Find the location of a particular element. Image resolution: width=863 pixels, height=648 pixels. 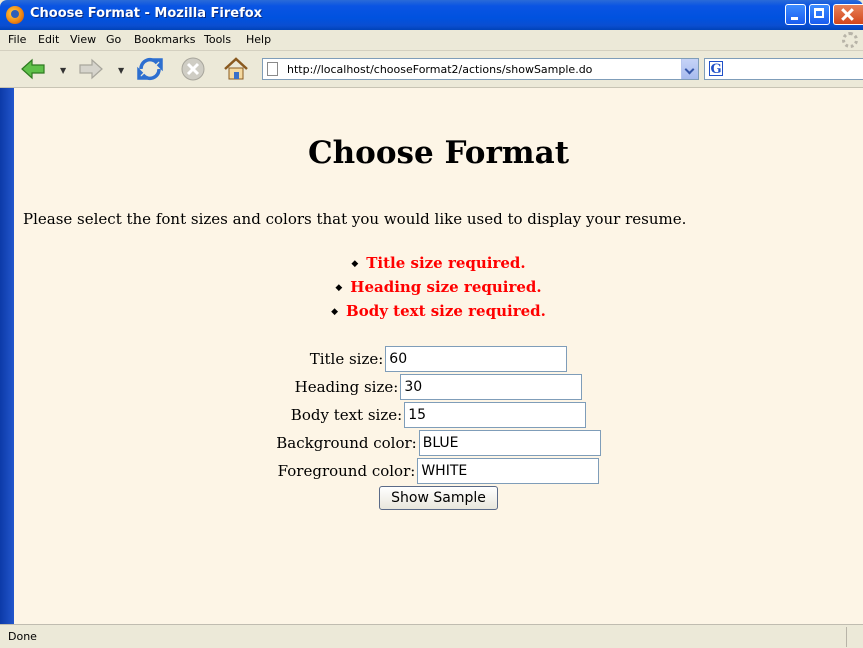

page-title: Choose Format is located at coordinates (438, 153).